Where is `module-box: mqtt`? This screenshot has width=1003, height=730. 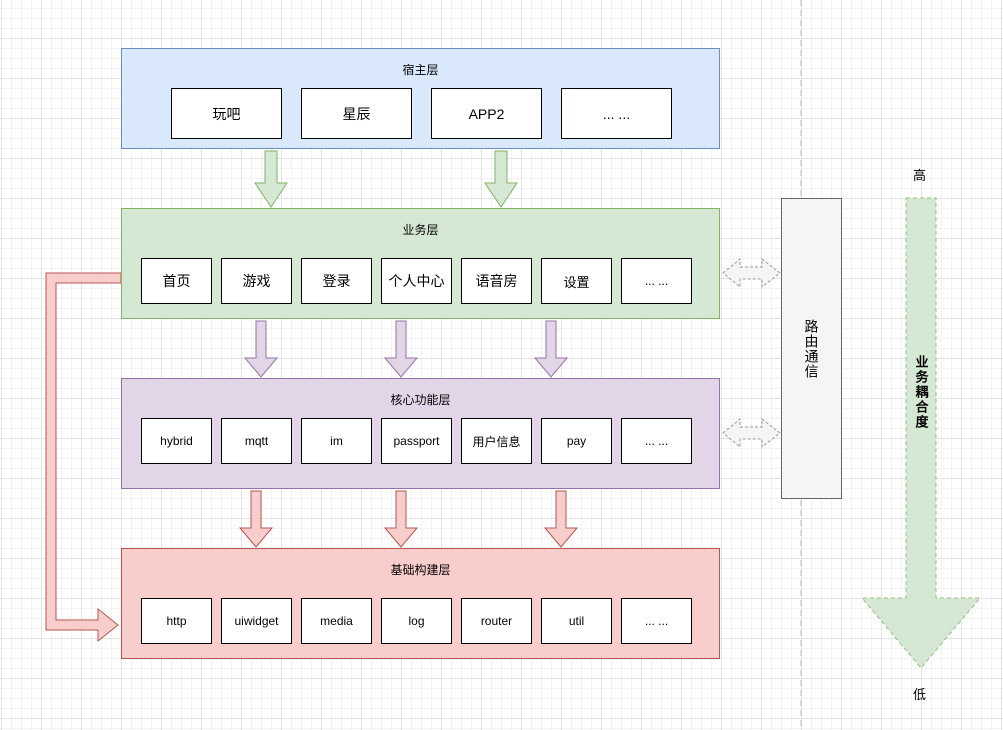 module-box: mqtt is located at coordinates (256, 441).